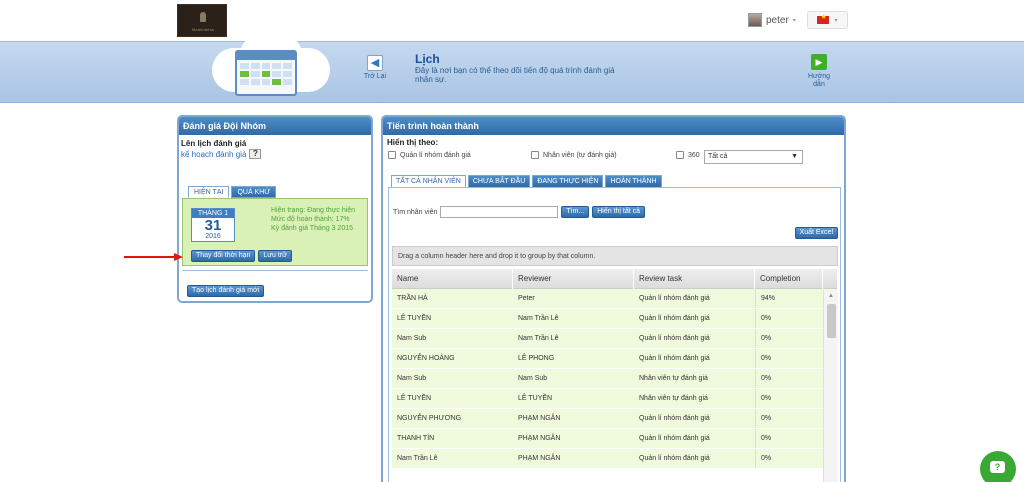  I want to click on search-bar: Tìm nhân viên Tìm... Hiển thị tất cả, so click(519, 212).